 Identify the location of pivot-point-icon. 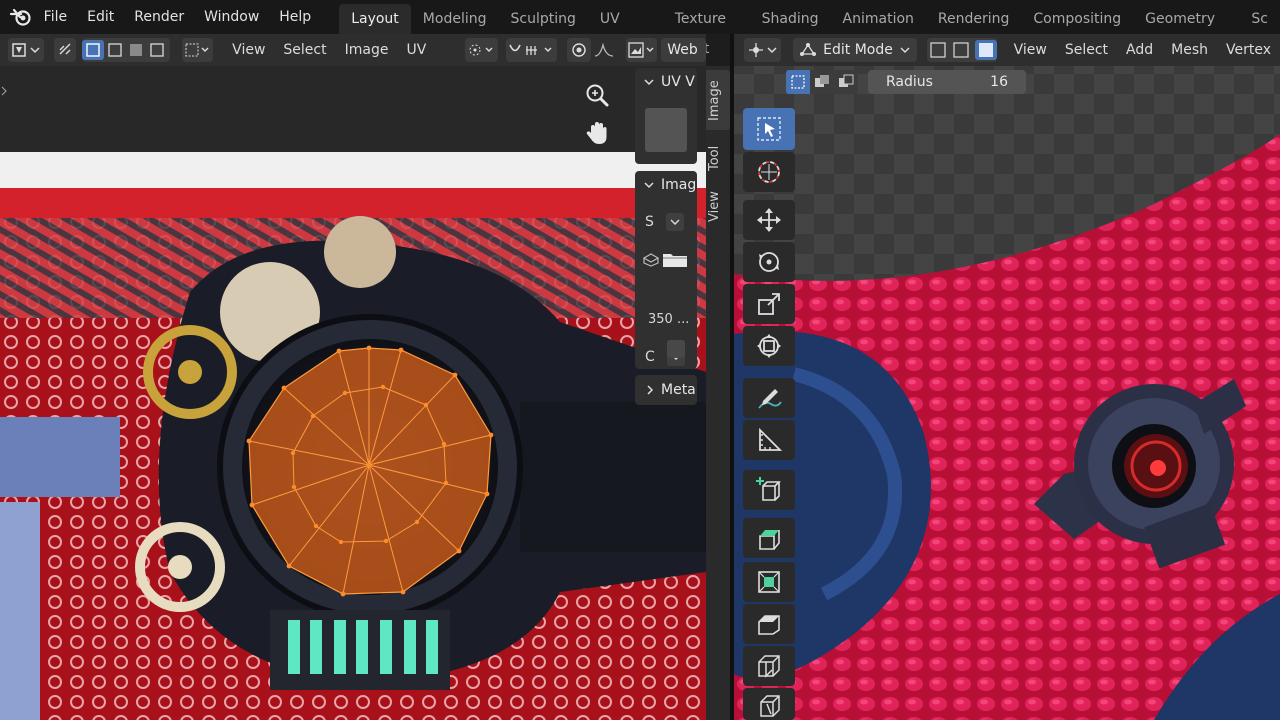
(482, 50).